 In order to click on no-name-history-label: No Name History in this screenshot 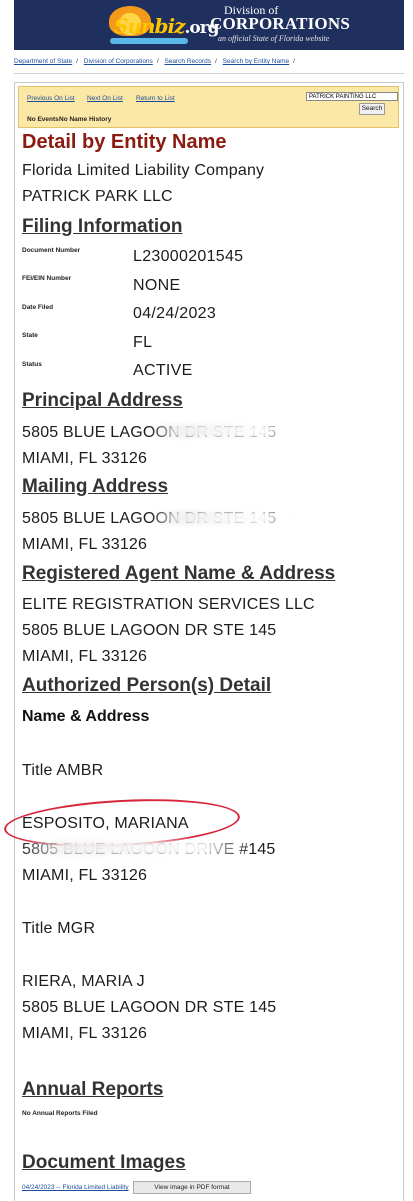, I will do `click(85, 119)`.